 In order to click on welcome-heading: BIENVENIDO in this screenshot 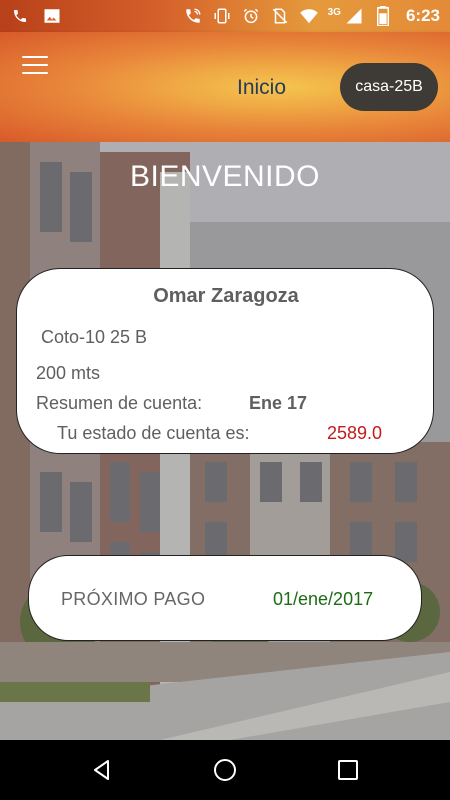, I will do `click(225, 176)`.